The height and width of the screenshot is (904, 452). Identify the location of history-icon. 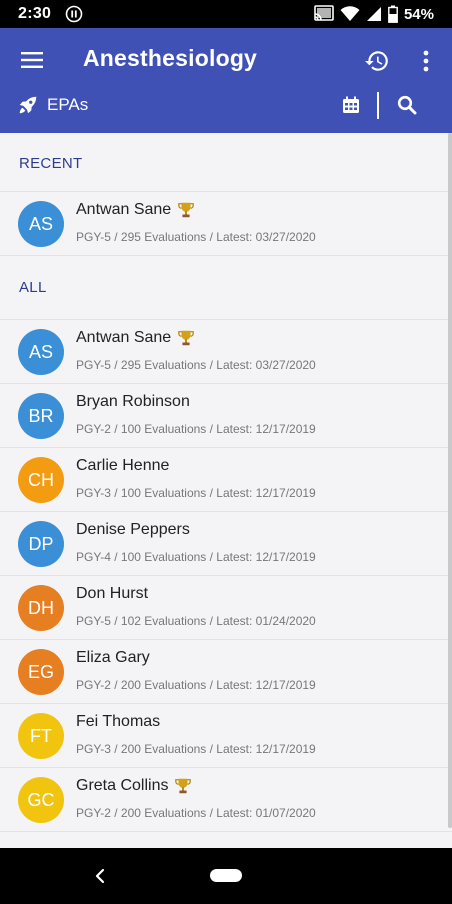
(377, 61).